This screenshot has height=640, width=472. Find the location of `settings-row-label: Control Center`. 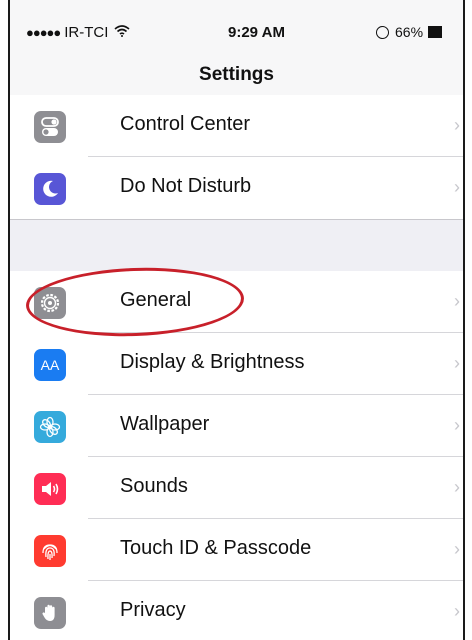

settings-row-label: Control Center is located at coordinates (185, 124).